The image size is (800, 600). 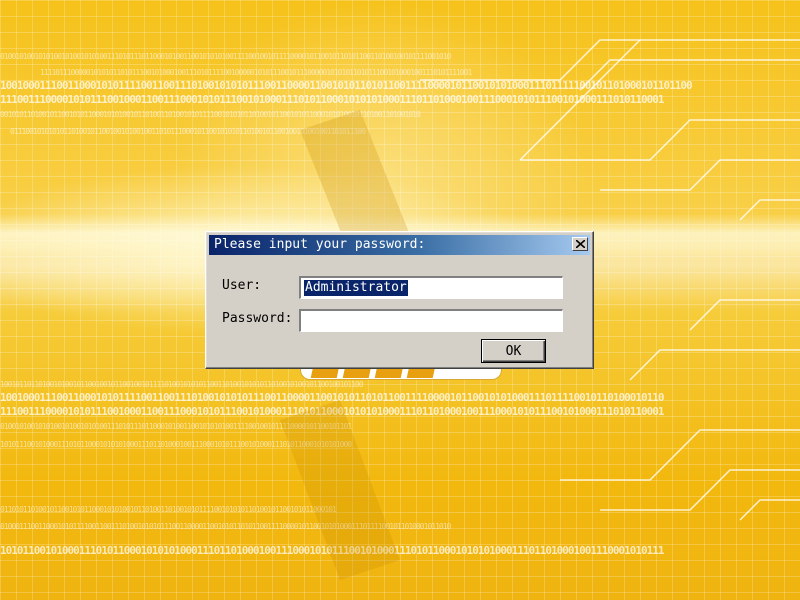 What do you see at coordinates (431, 320) in the screenshot?
I see `password-field` at bounding box center [431, 320].